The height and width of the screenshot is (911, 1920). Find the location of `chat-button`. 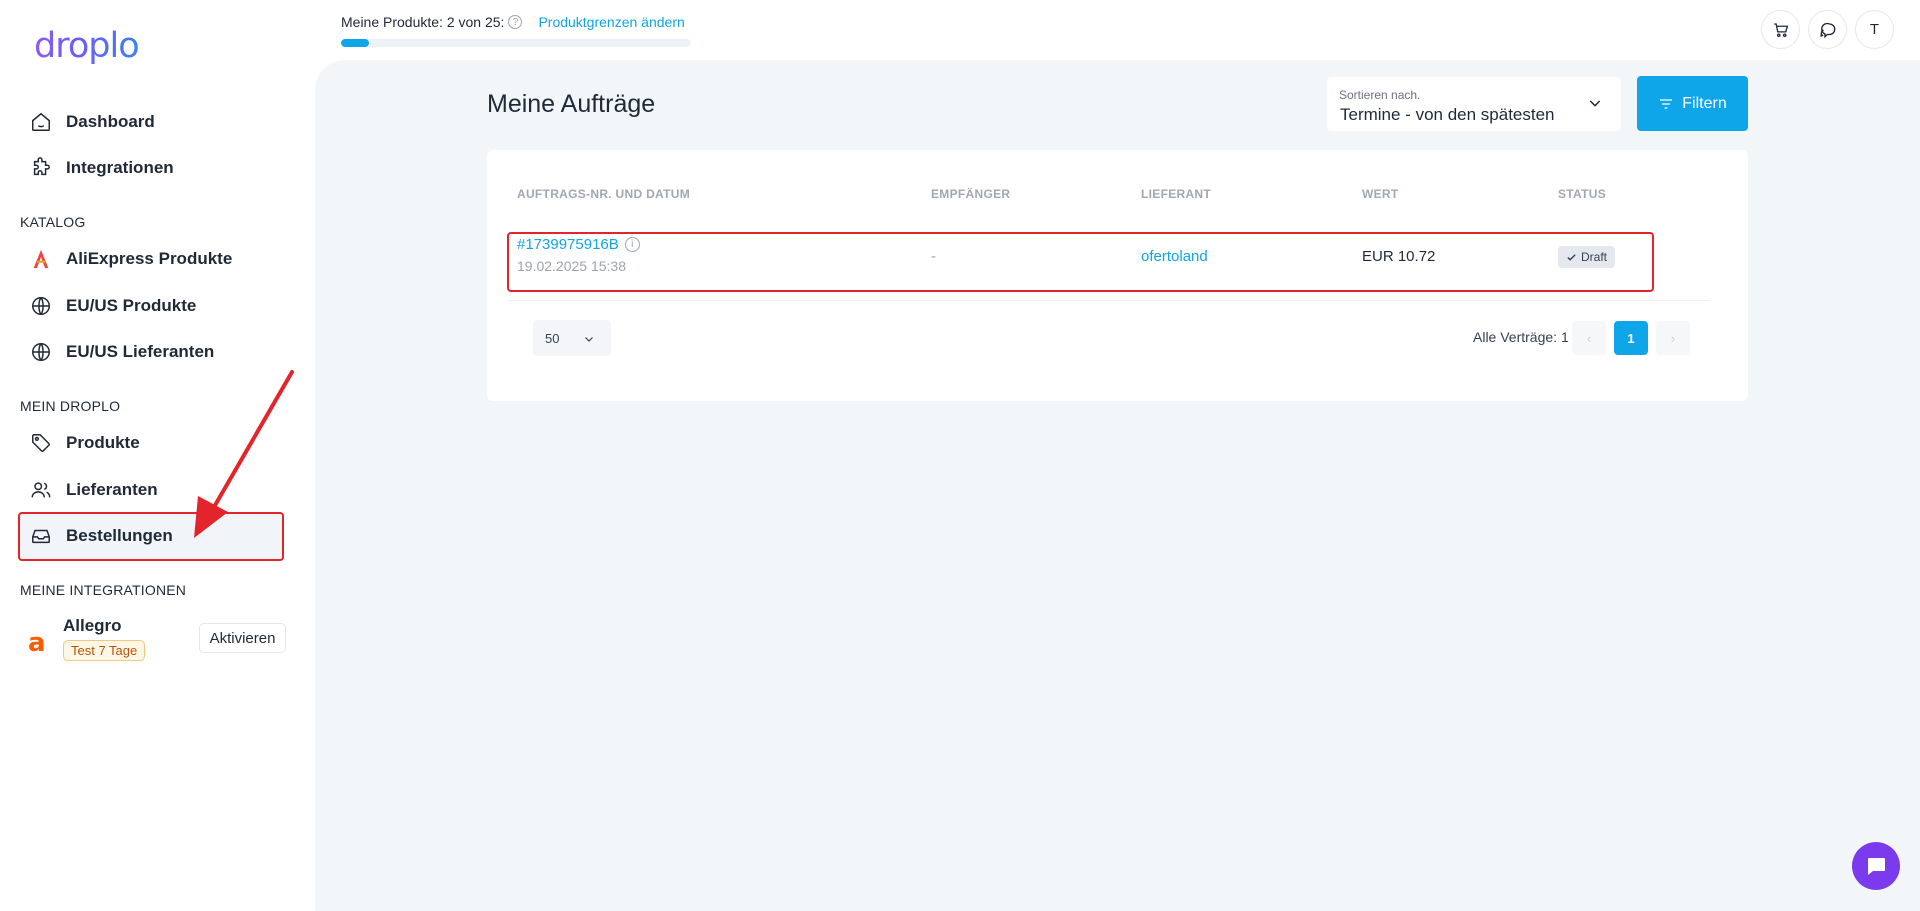

chat-button is located at coordinates (1827, 29).